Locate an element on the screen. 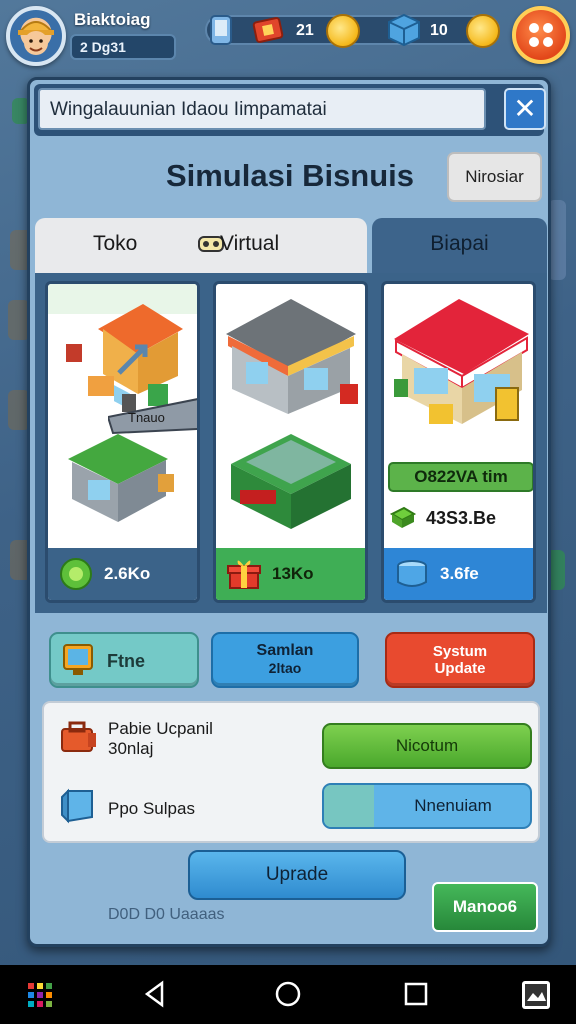 The width and height of the screenshot is (576, 1024). close-button: ✕ is located at coordinates (525, 109).